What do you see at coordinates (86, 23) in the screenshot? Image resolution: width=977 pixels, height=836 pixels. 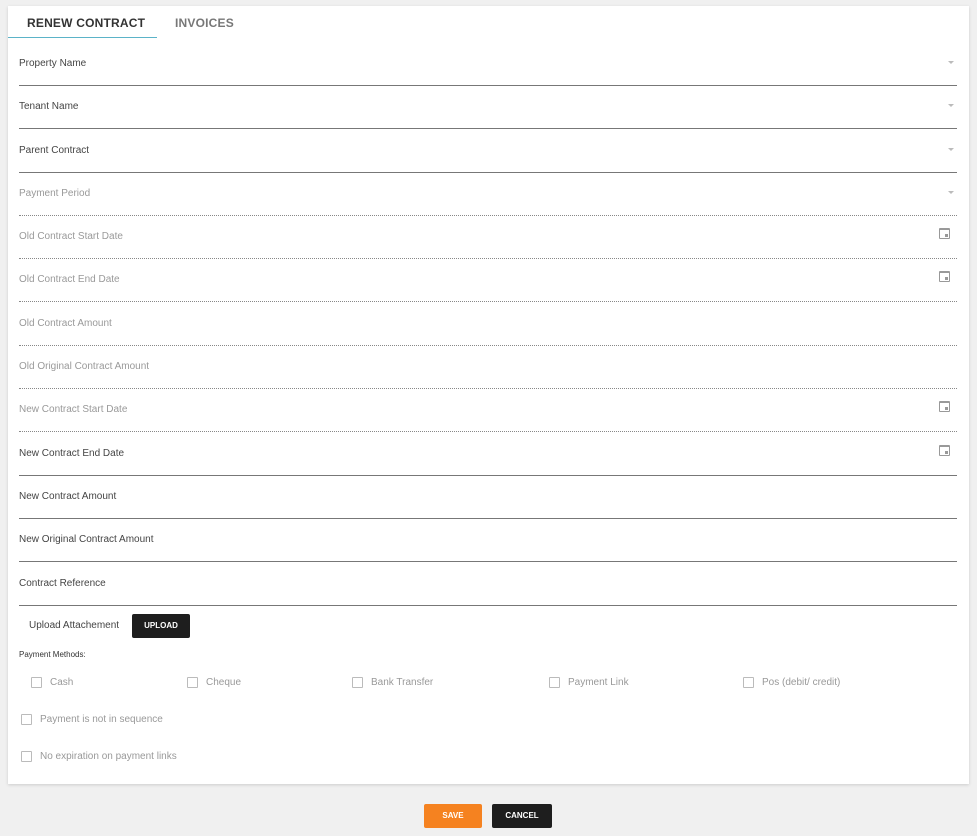 I see `tab-renew-contract: RENEW CONTRACT` at bounding box center [86, 23].